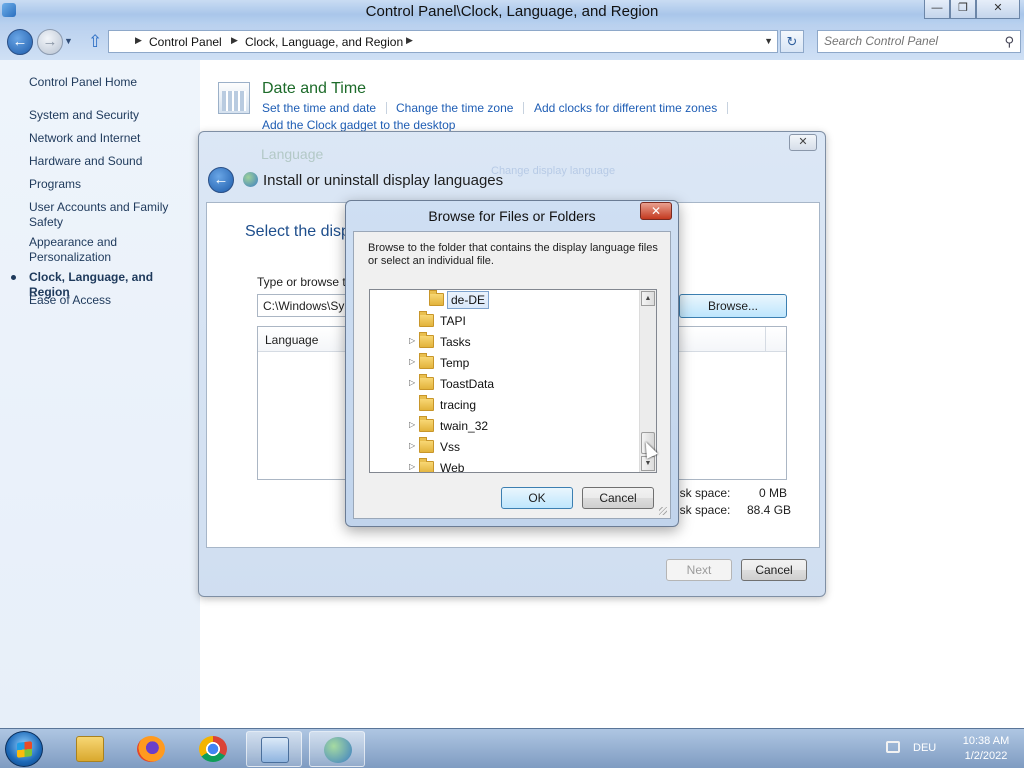 This screenshot has width=1024, height=768. I want to click on tree-item-label: Temp, so click(455, 363).